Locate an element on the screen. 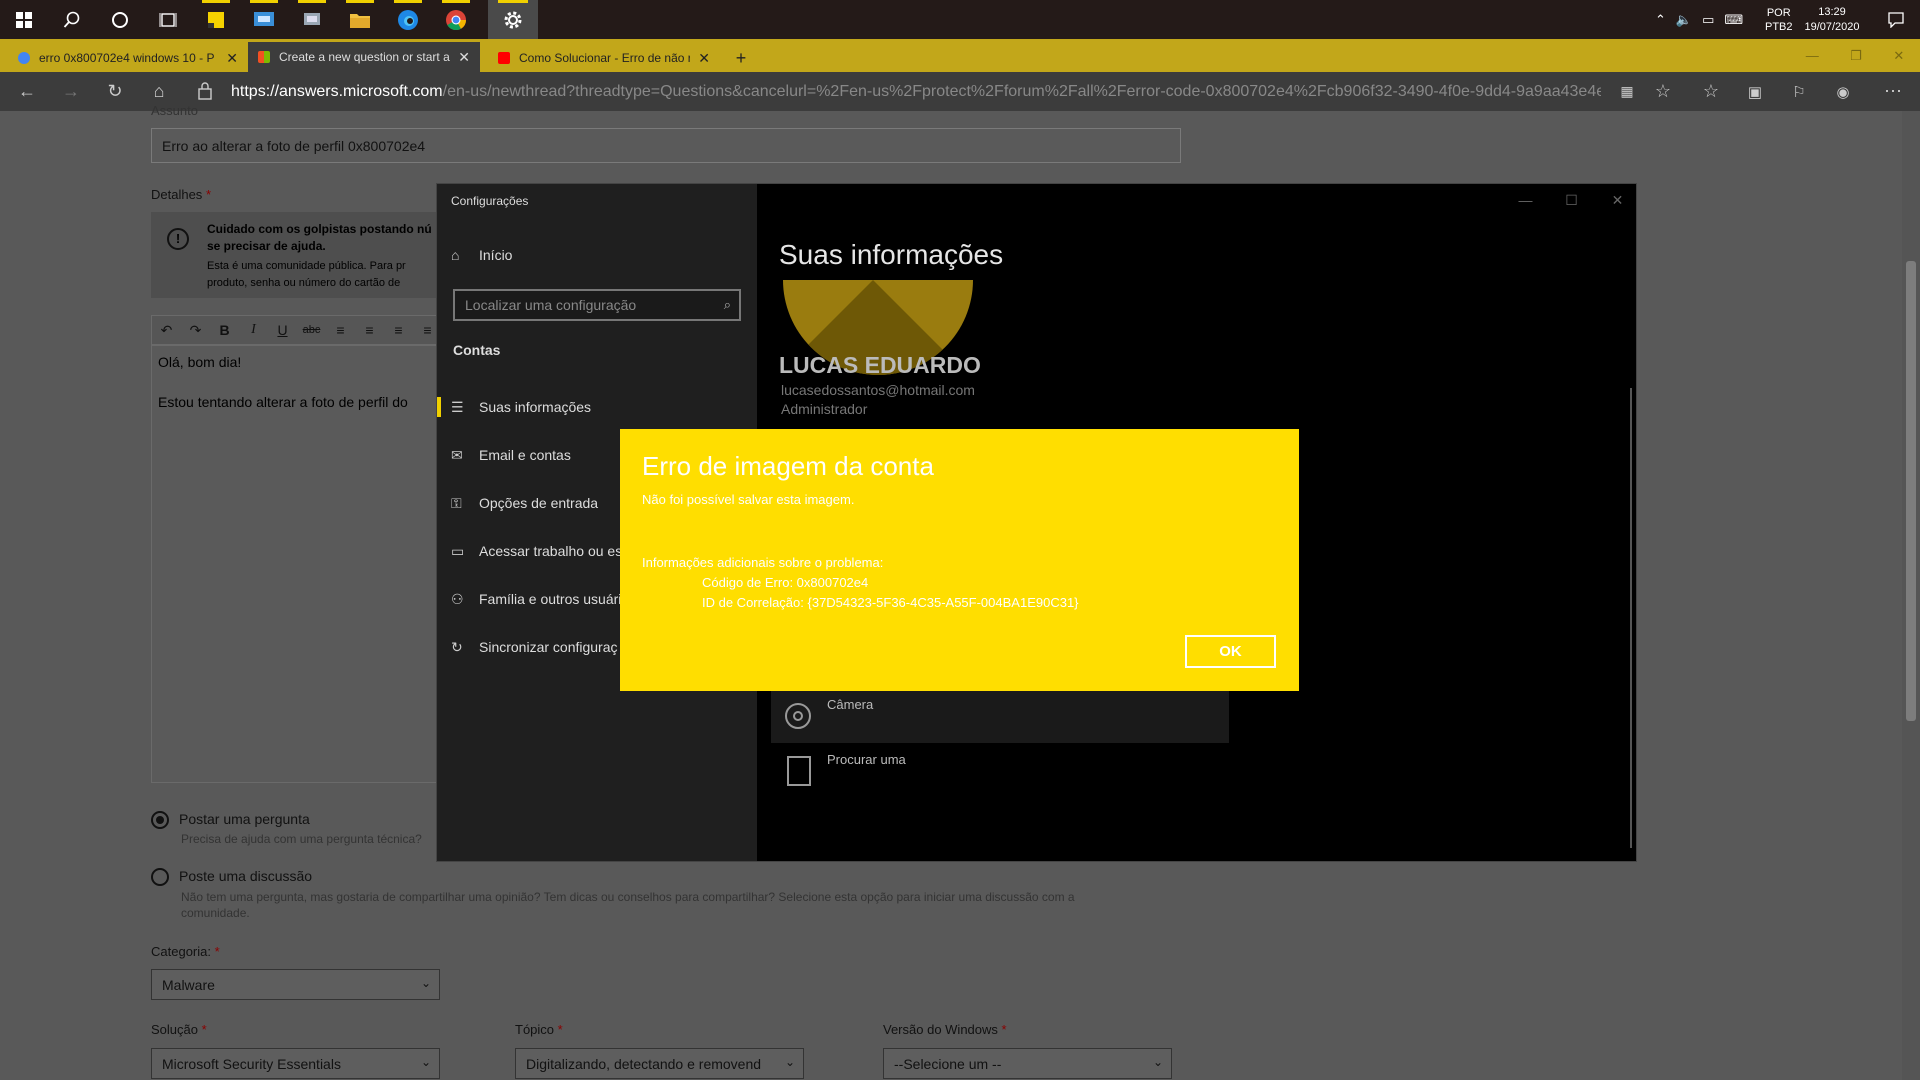 The width and height of the screenshot is (1920, 1080). sticky-notes-icon is located at coordinates (216, 19).